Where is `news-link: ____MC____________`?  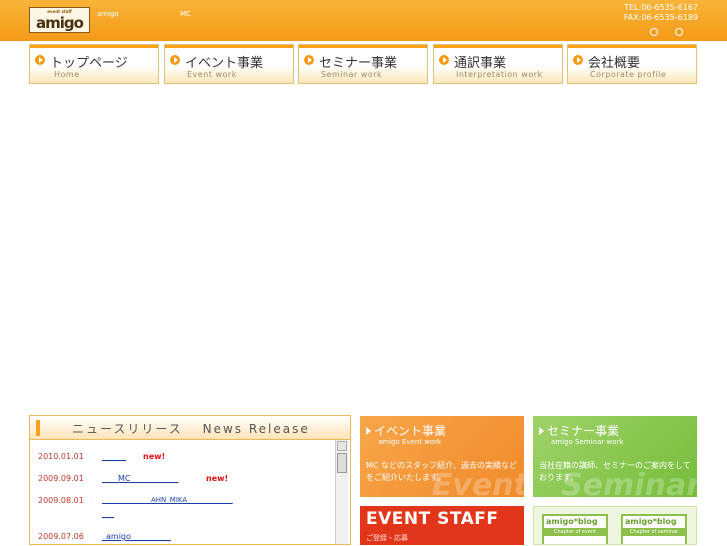
news-link: ____MC____________ is located at coordinates (140, 478).